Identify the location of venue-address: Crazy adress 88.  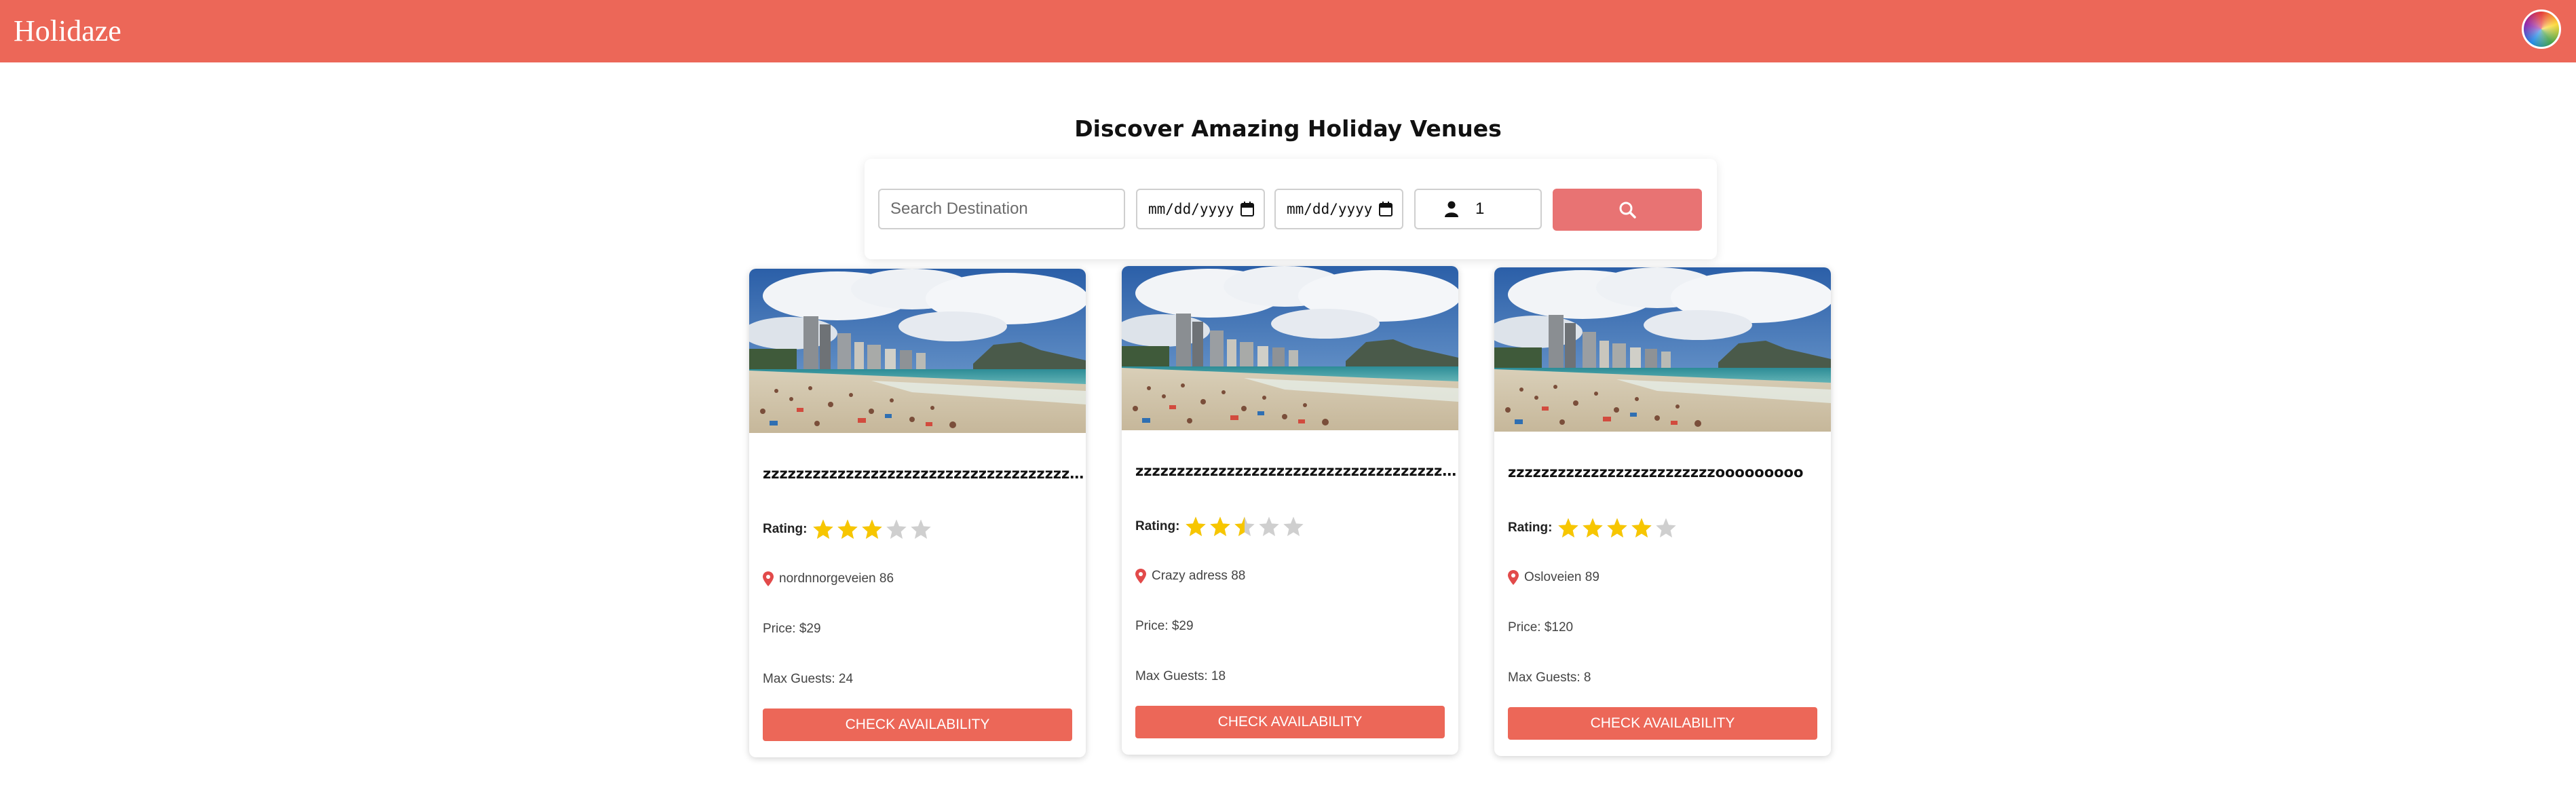
(1199, 576).